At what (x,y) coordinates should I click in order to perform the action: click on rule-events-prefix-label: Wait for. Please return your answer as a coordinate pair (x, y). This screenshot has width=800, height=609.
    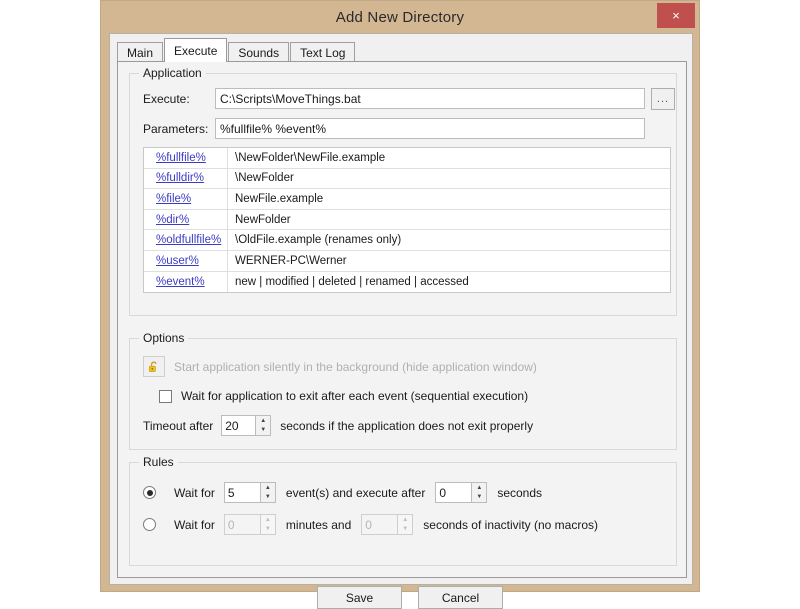
    Looking at the image, I should click on (194, 492).